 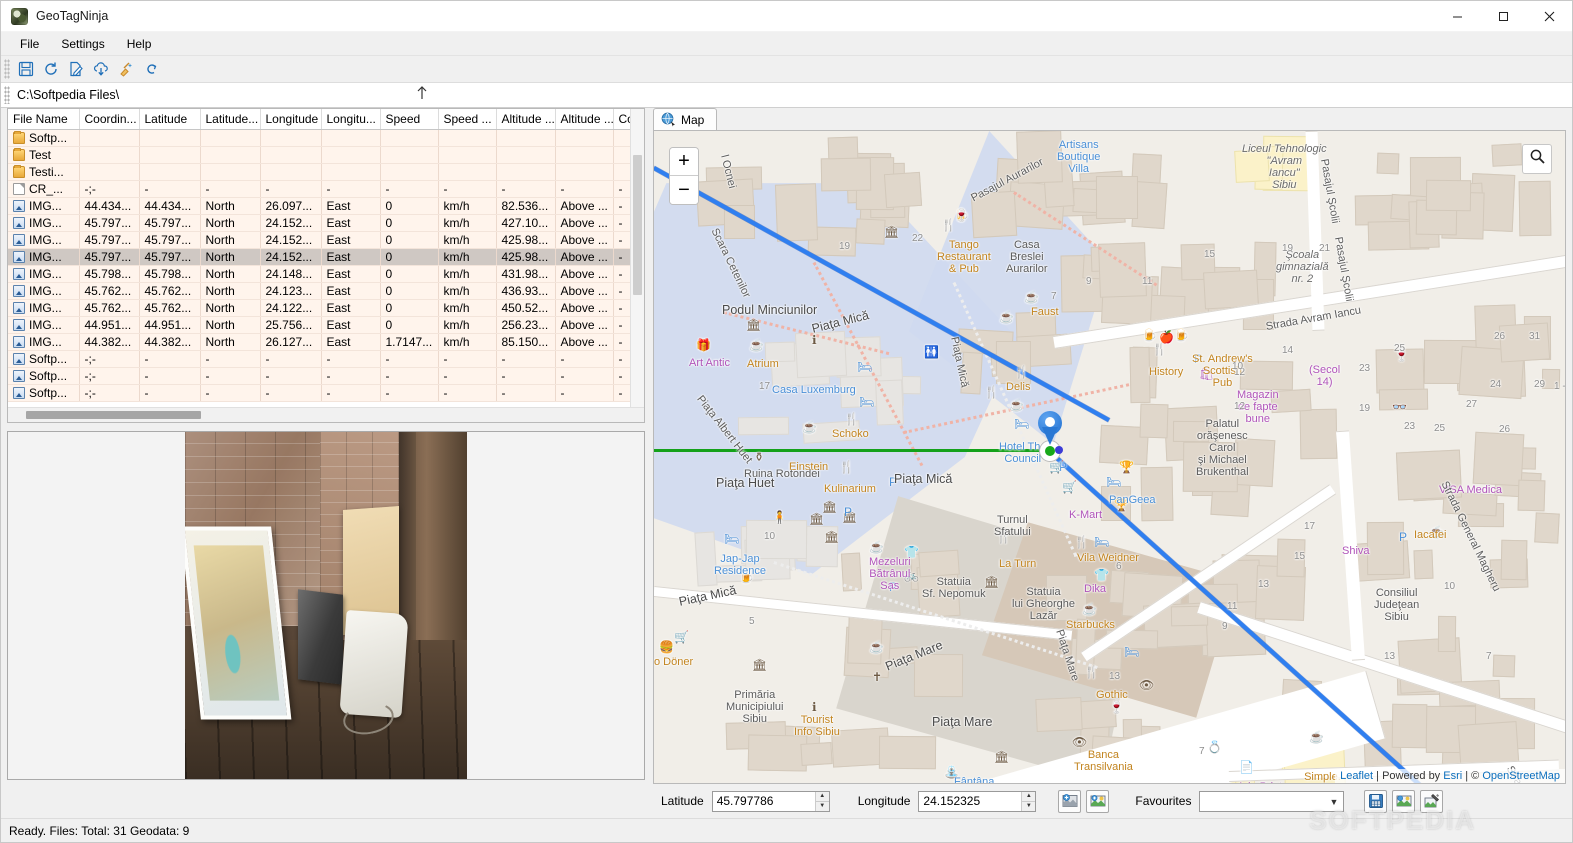 I want to click on close-button, so click(x=1549, y=16).